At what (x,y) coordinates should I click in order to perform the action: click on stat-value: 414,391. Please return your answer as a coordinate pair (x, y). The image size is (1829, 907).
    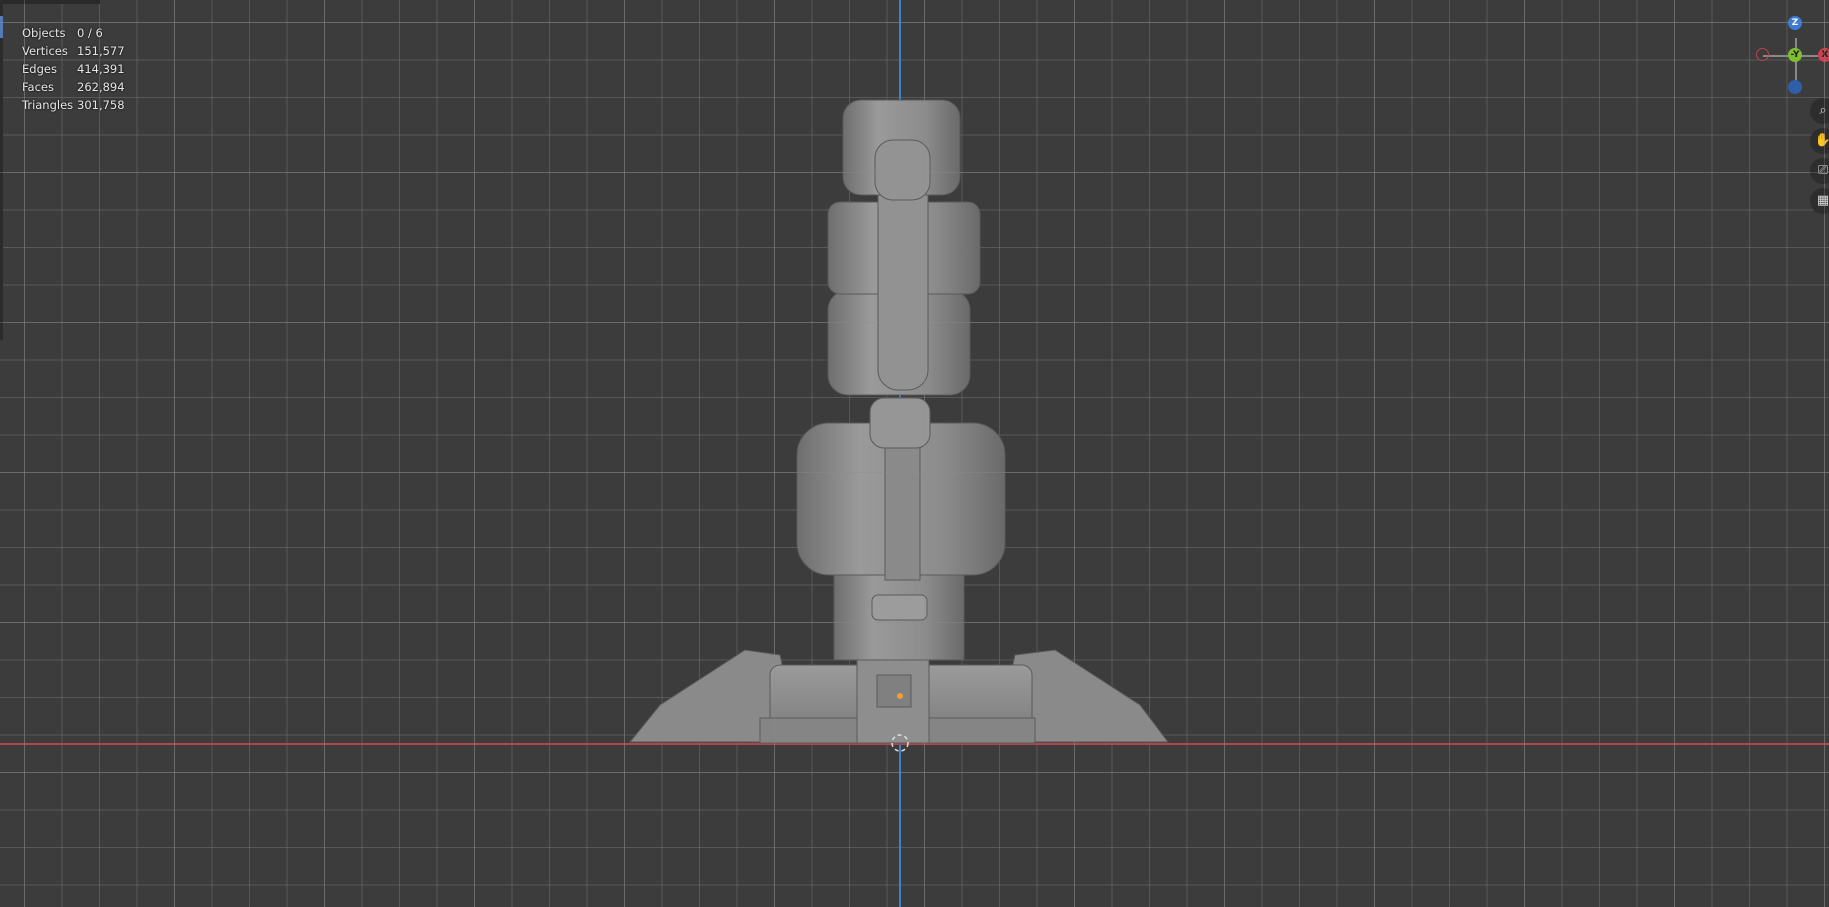
    Looking at the image, I should click on (101, 69).